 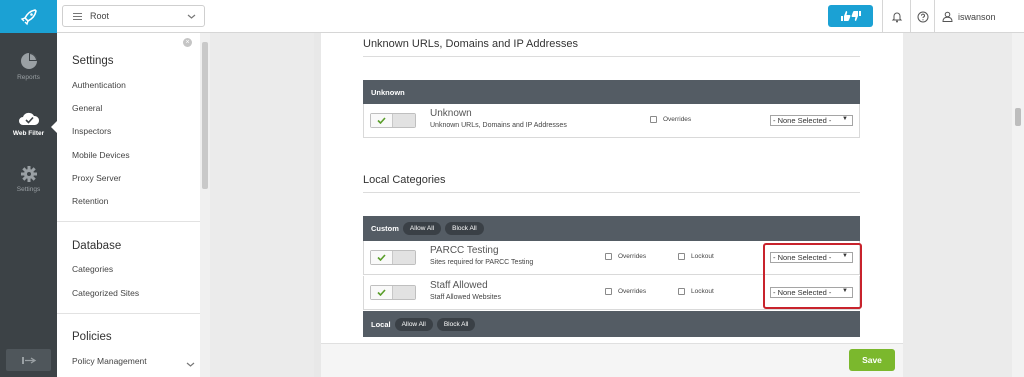 What do you see at coordinates (28, 77) in the screenshot?
I see `nav-reports-label: Reports` at bounding box center [28, 77].